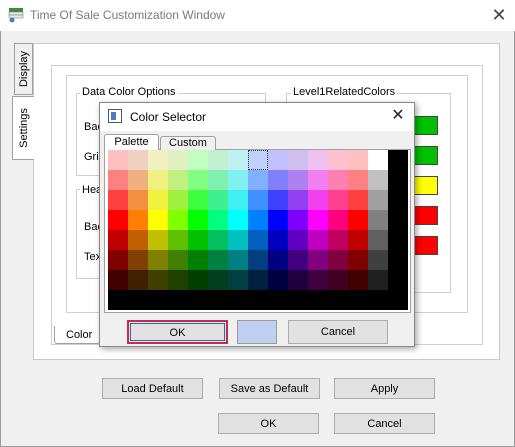  Describe the element at coordinates (77, 335) in the screenshot. I see `tab-color: Color` at that location.